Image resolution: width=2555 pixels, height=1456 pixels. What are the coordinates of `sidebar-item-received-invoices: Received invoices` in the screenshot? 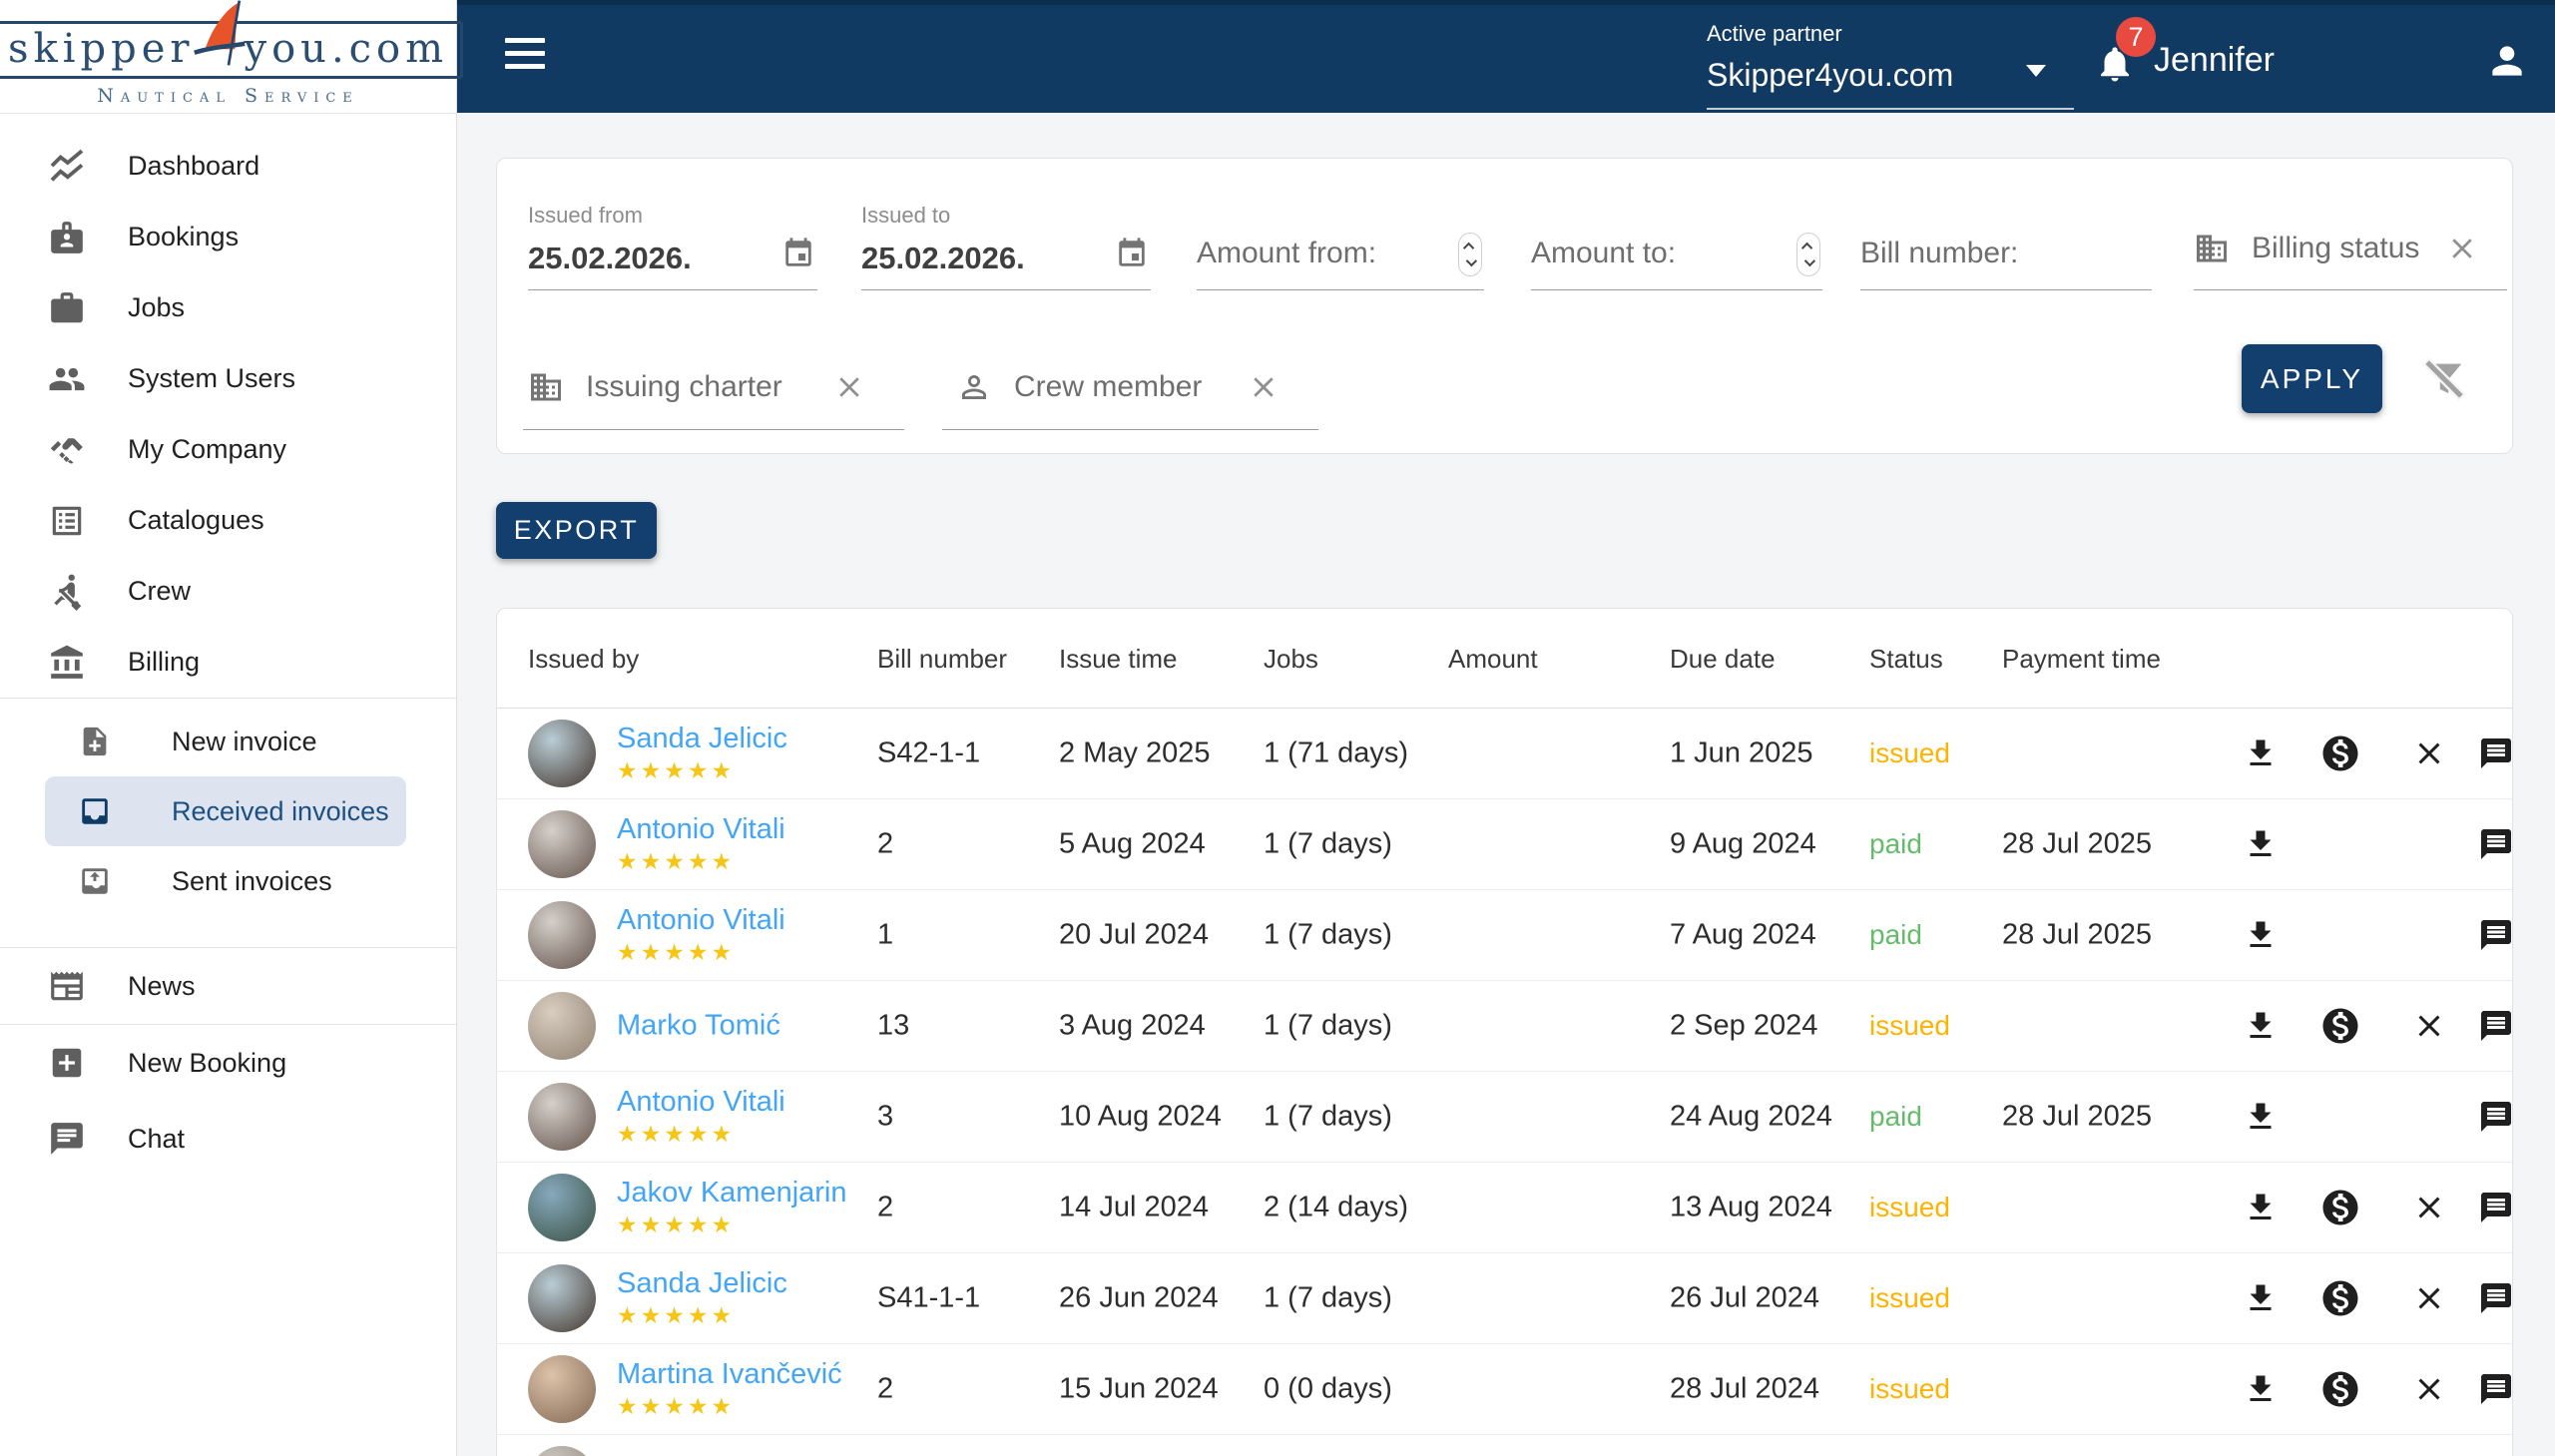 It's located at (225, 811).